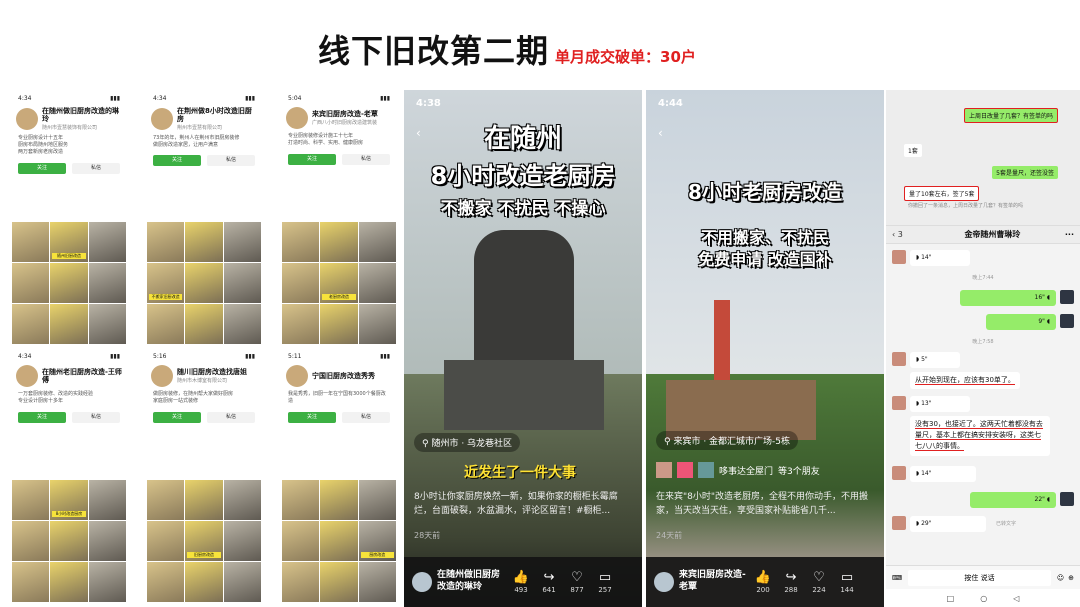  What do you see at coordinates (605, 582) in the screenshot?
I see `comment-button: ▭ 257` at bounding box center [605, 582].